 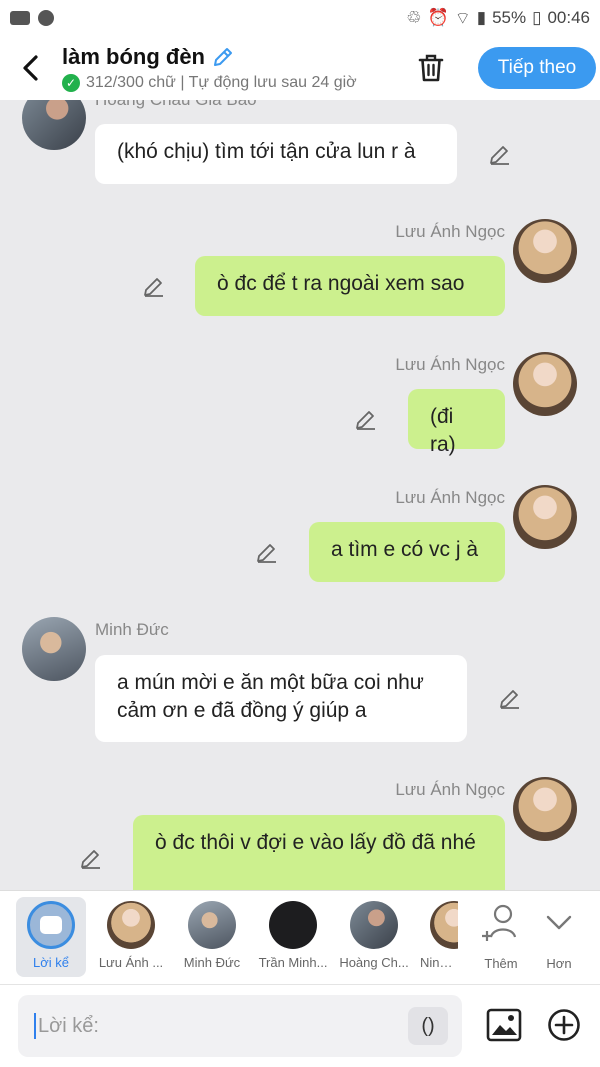 What do you see at coordinates (35, 1026) in the screenshot?
I see `text-caret` at bounding box center [35, 1026].